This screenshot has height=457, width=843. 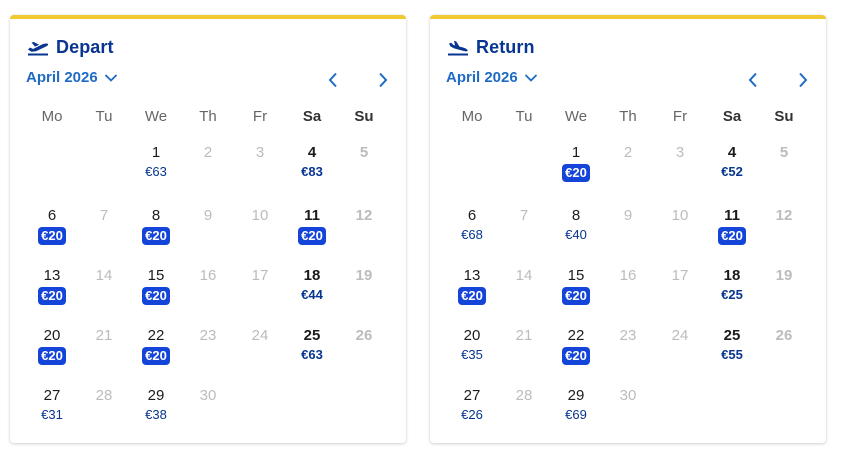 What do you see at coordinates (156, 413) in the screenshot?
I see `depart-day-cell: 29 €38` at bounding box center [156, 413].